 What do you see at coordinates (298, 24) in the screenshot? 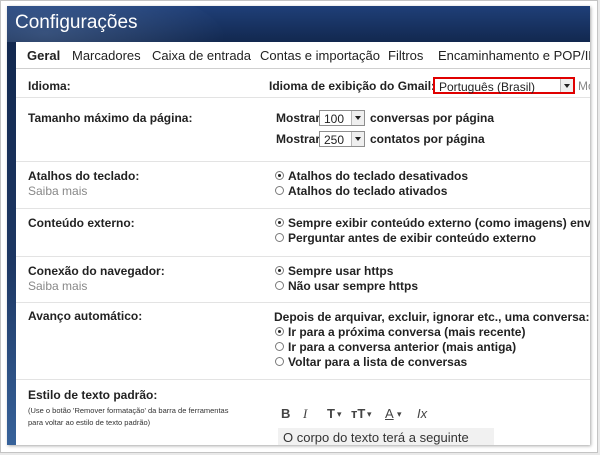
I see `header-bar: Configurações` at bounding box center [298, 24].